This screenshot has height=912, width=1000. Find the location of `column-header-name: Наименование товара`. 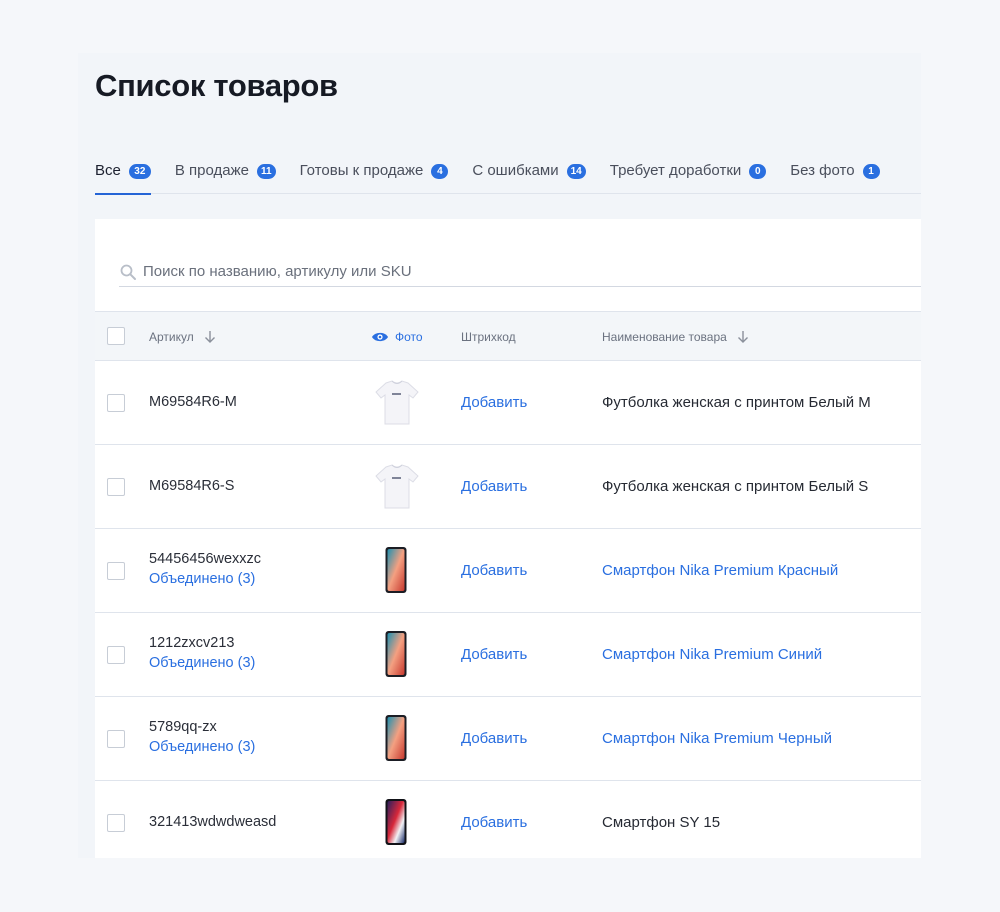

column-header-name: Наименование товара is located at coordinates (675, 337).